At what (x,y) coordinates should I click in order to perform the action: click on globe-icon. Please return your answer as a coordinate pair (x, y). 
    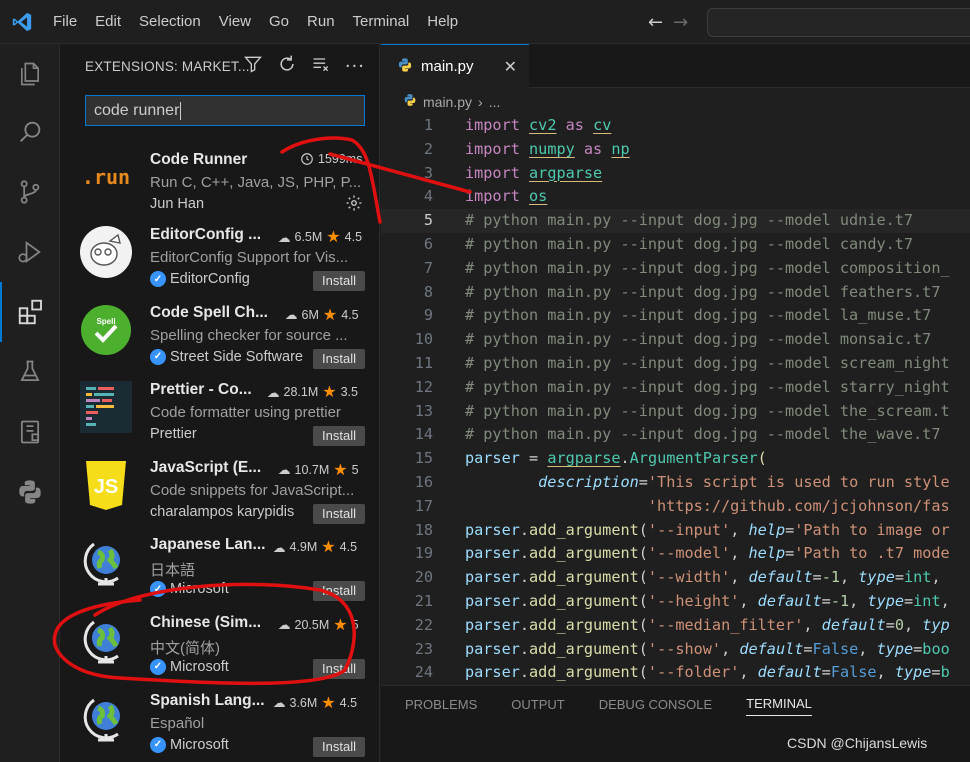
    Looking at the image, I should click on (106, 640).